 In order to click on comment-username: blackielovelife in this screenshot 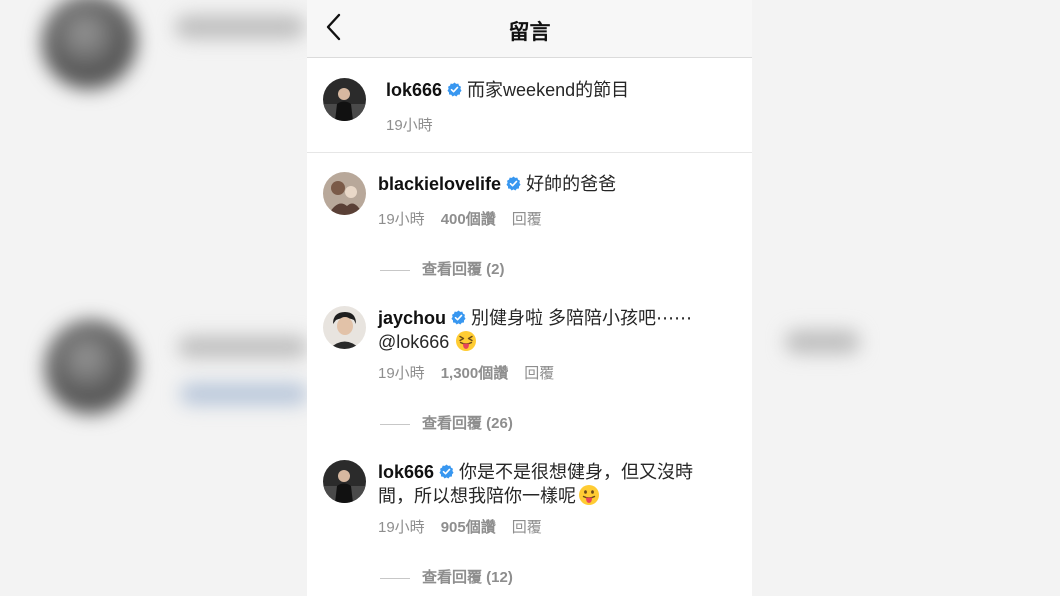, I will do `click(439, 184)`.